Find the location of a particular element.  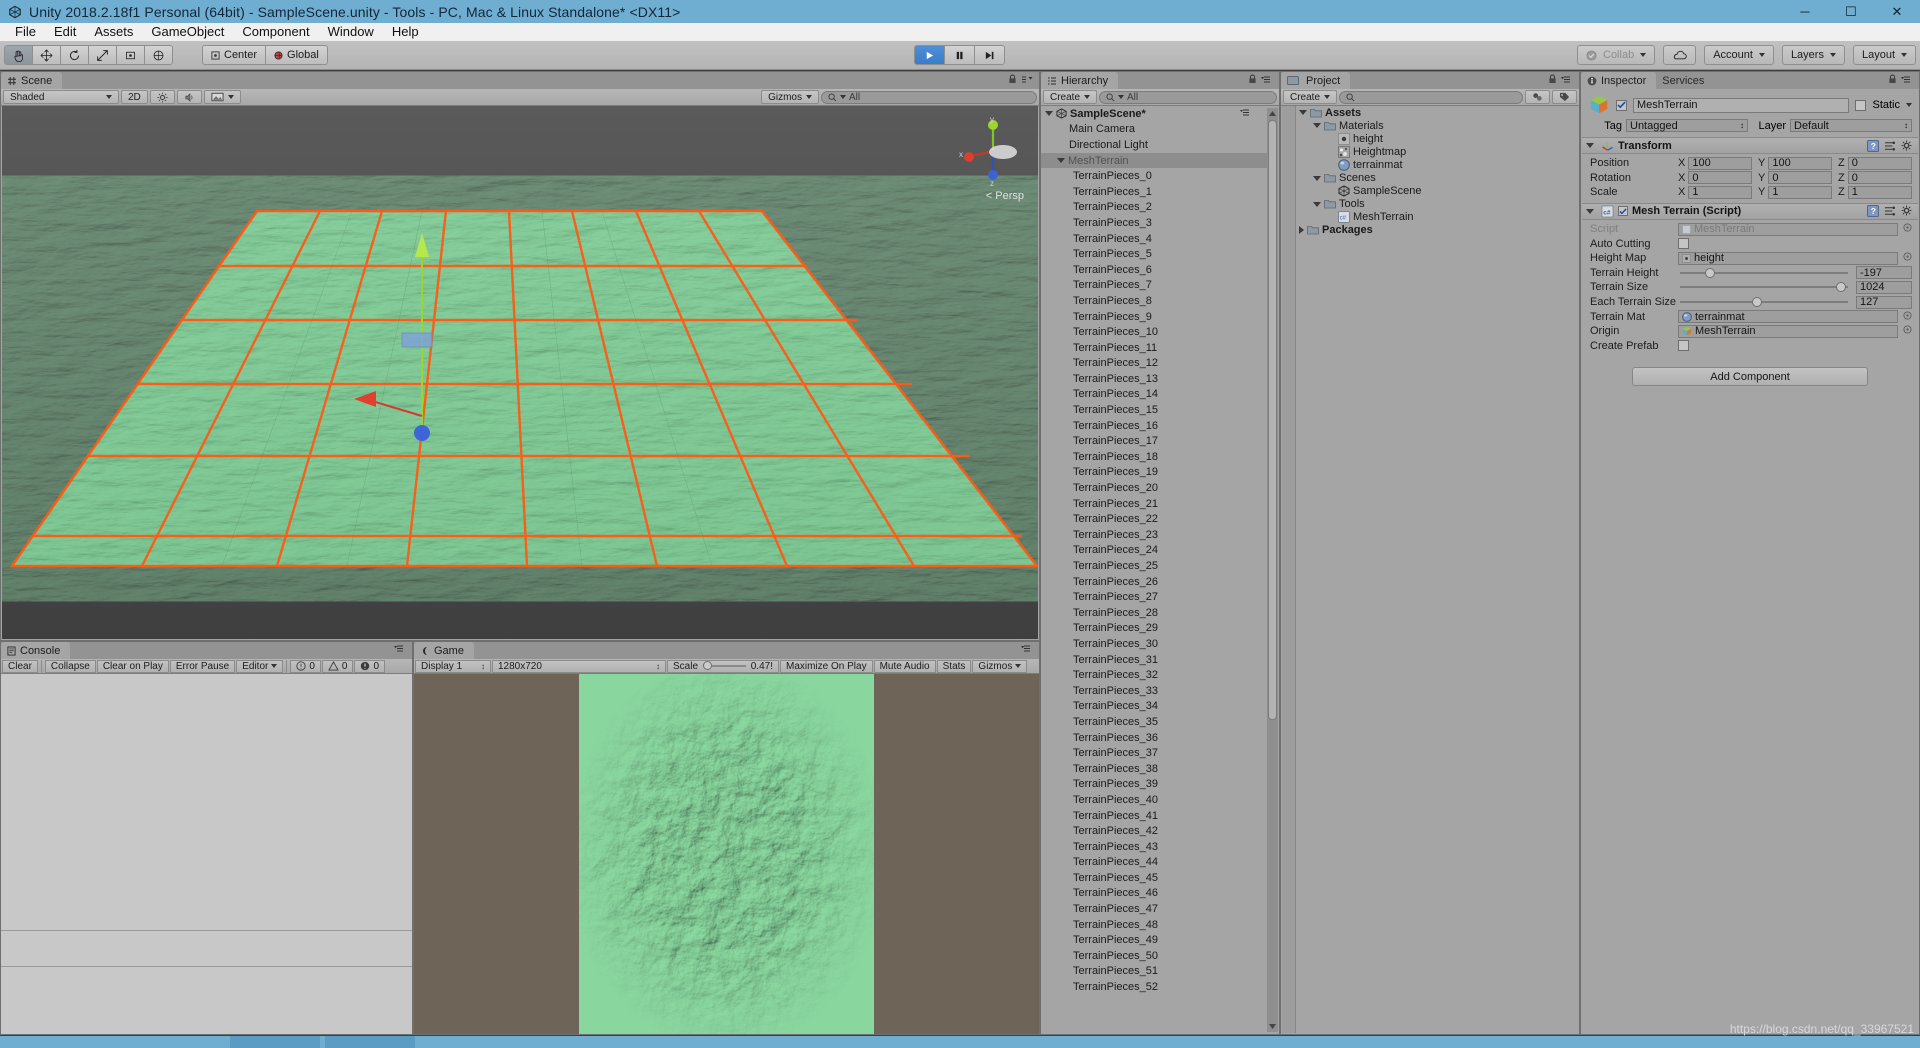

tab-project: Project is located at coordinates (1316, 80).